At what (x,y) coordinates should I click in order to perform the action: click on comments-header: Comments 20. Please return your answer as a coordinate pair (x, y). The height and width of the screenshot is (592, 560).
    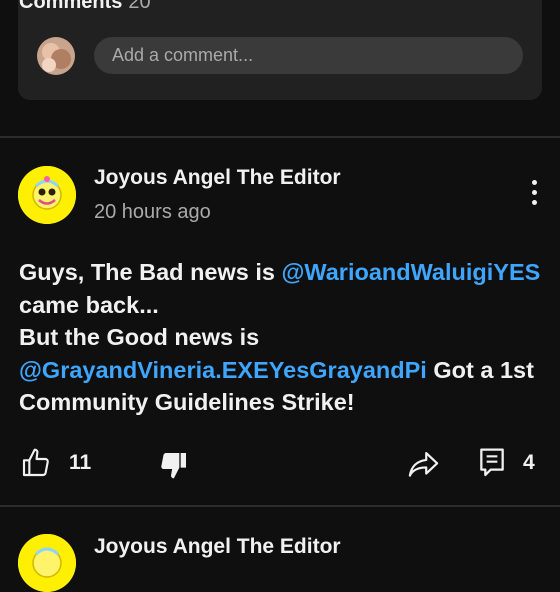
    Looking at the image, I should click on (85, 7).